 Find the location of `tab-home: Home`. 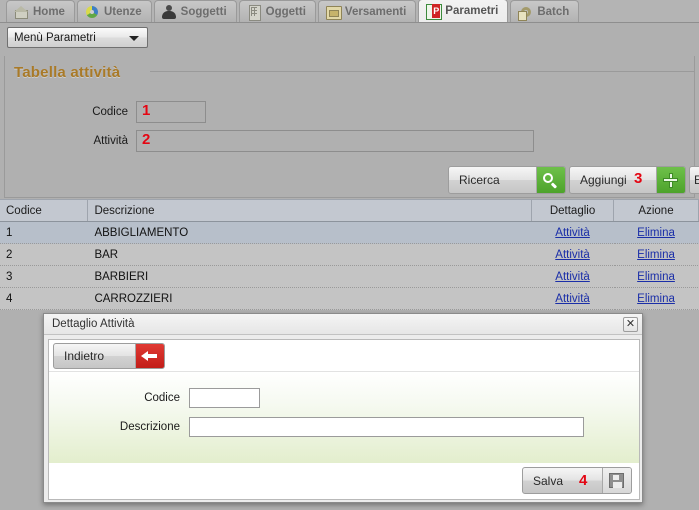

tab-home: Home is located at coordinates (40, 11).